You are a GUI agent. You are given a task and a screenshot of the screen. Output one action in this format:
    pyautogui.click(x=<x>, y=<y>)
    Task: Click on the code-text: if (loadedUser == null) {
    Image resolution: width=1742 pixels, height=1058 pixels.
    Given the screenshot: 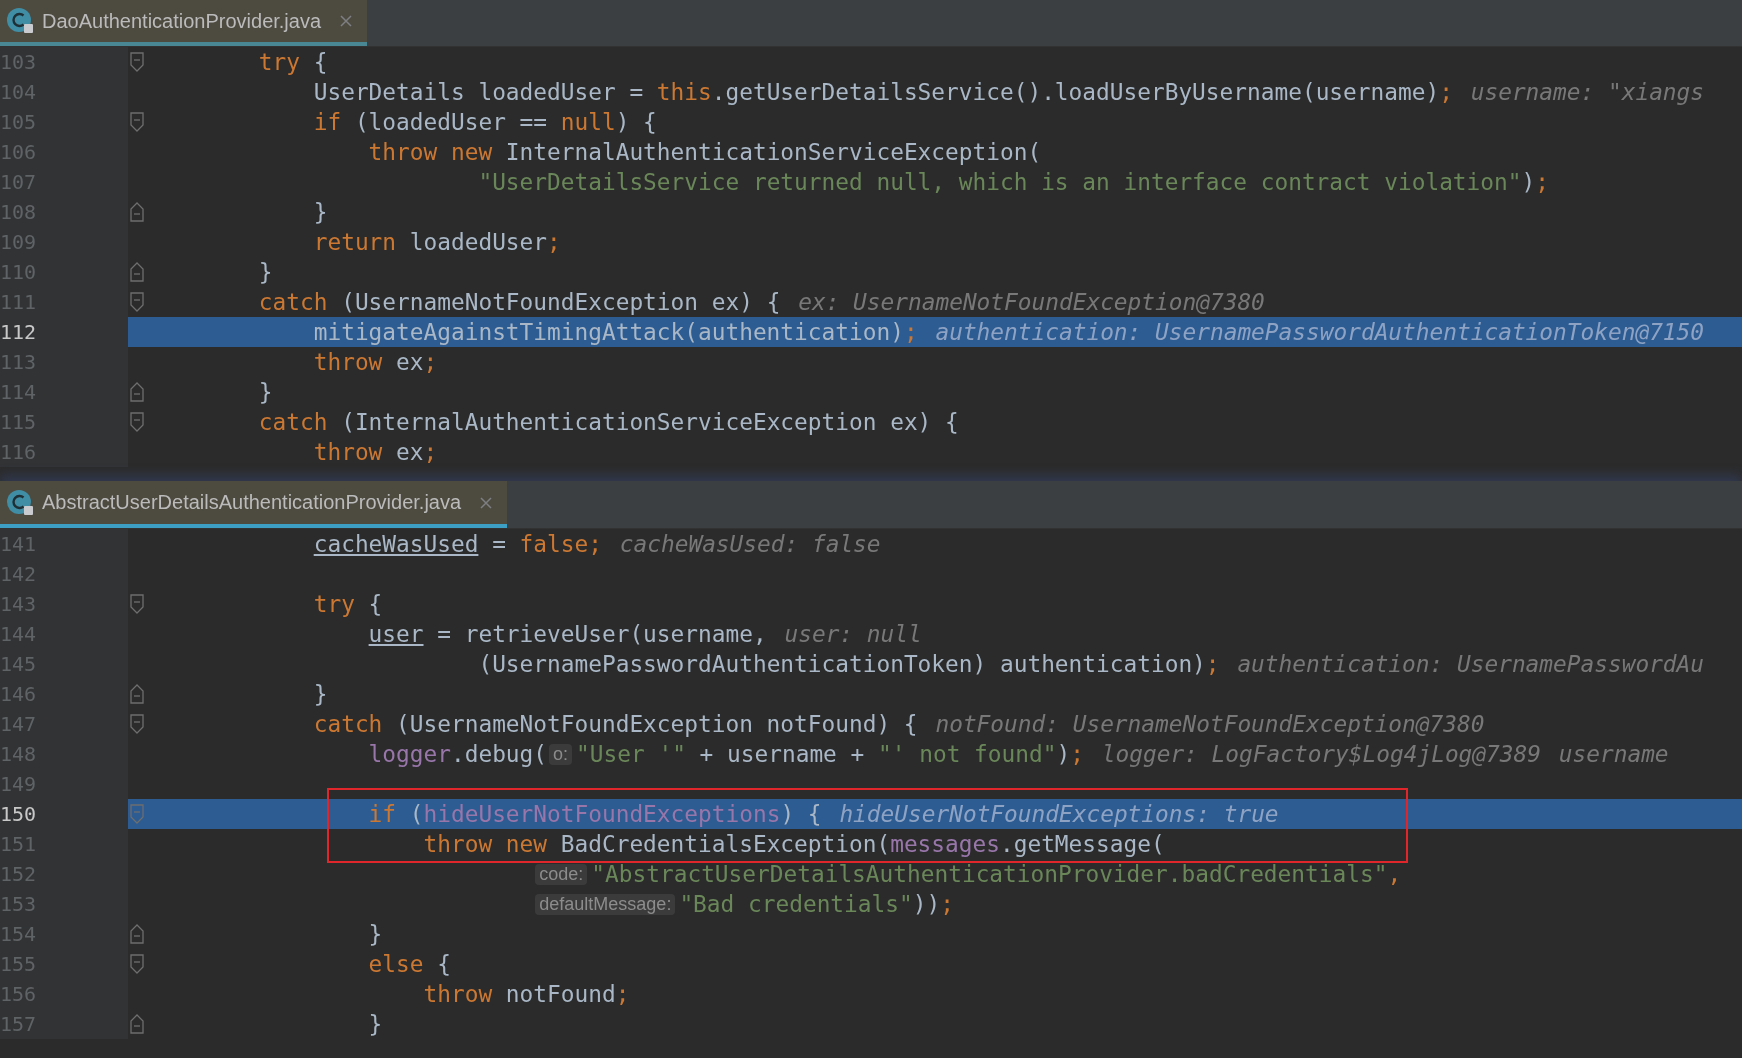 What is the action you would take?
    pyautogui.click(x=485, y=122)
    